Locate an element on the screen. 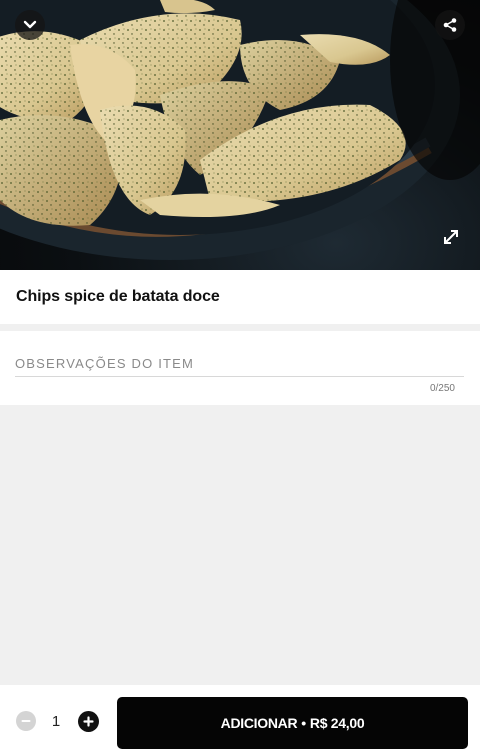 The image size is (480, 755). decrease-quantity-button is located at coordinates (26, 721).